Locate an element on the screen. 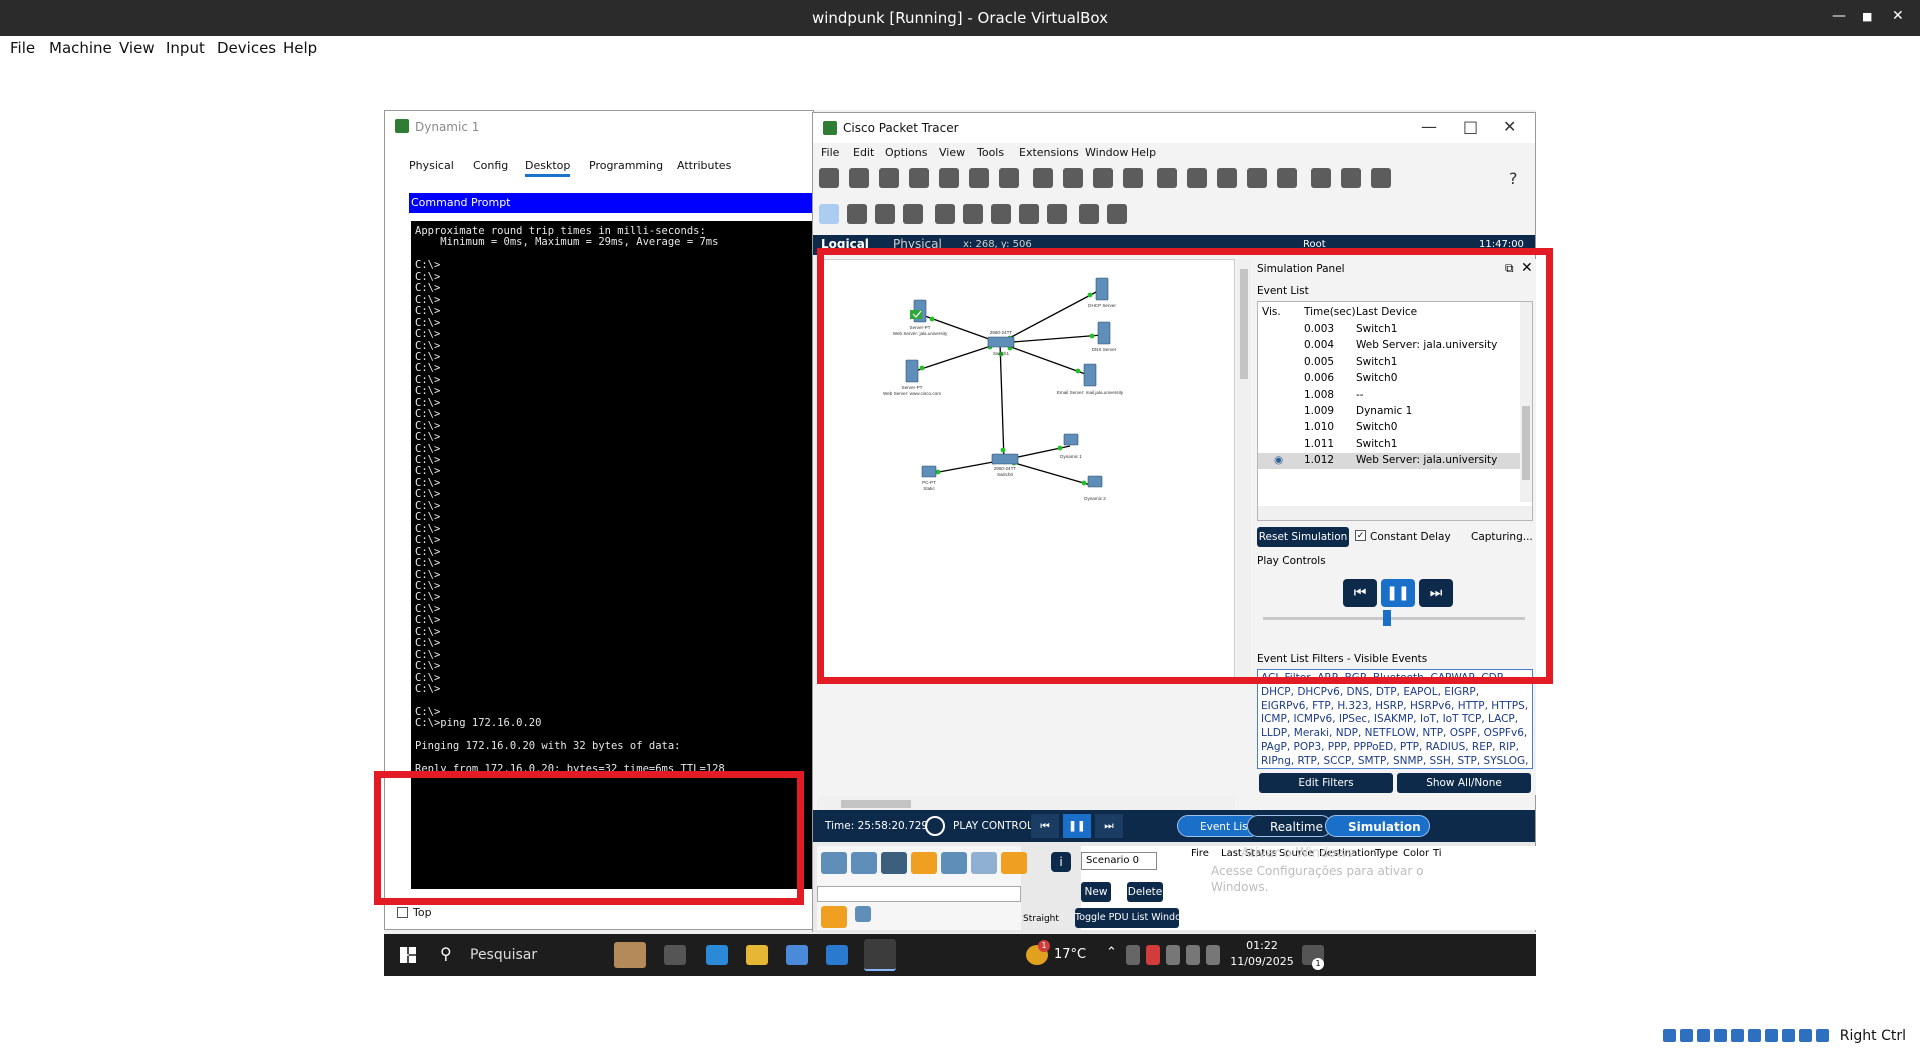 The image size is (1920, 1048). tray-alert-icon is located at coordinates (1153, 955).